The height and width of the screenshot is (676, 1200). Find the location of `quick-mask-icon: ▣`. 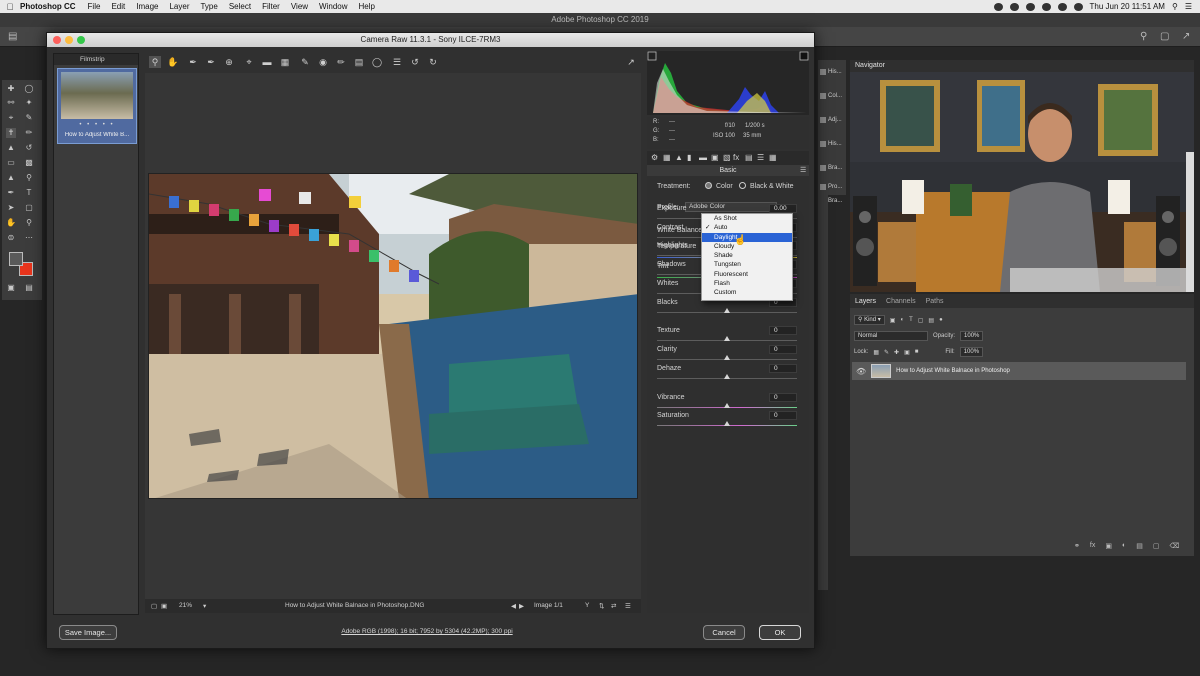

quick-mask-icon: ▣ is located at coordinates (11, 288).